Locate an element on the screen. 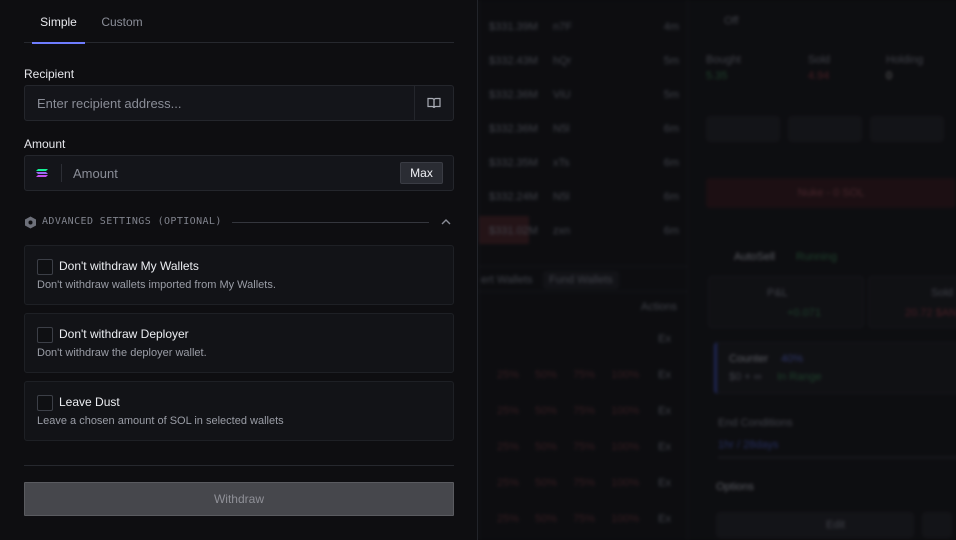 The height and width of the screenshot is (540, 956). advanced-settings-toggle: ADVANCED SETTINGS (OPTIONAL) is located at coordinates (239, 223).